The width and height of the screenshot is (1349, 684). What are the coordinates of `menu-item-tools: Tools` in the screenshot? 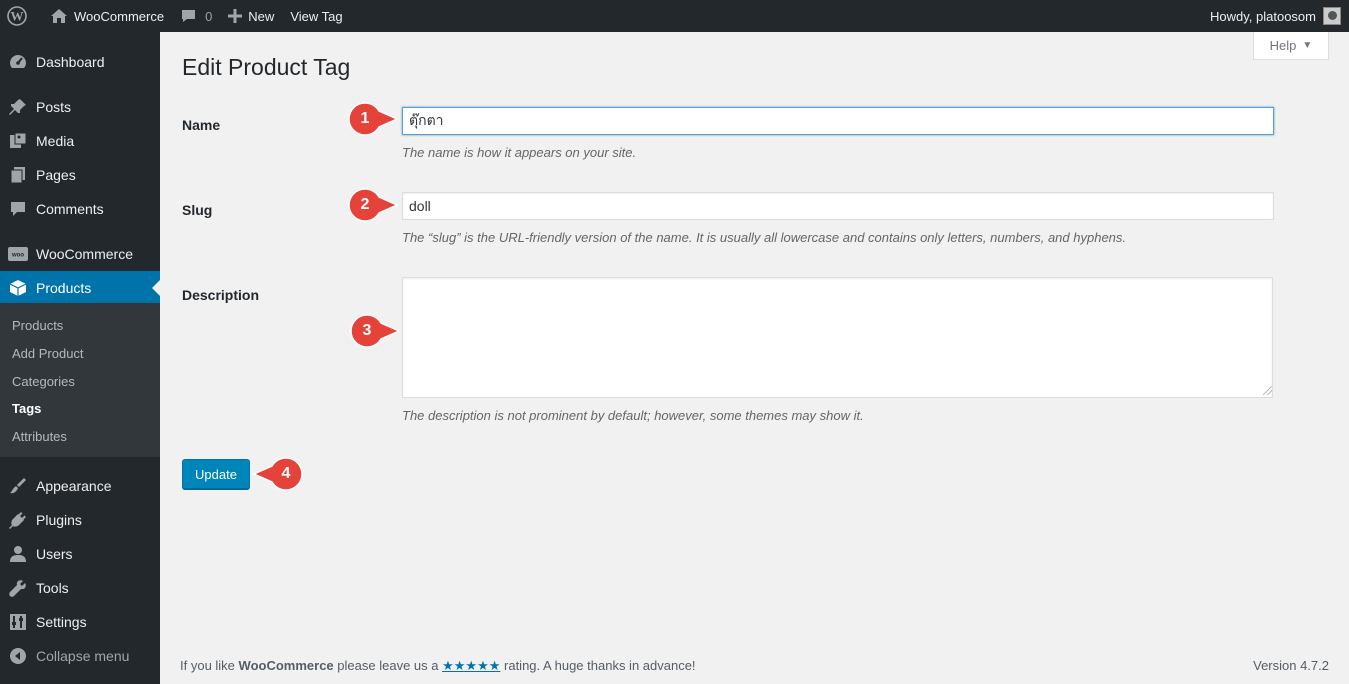 It's located at (80, 588).